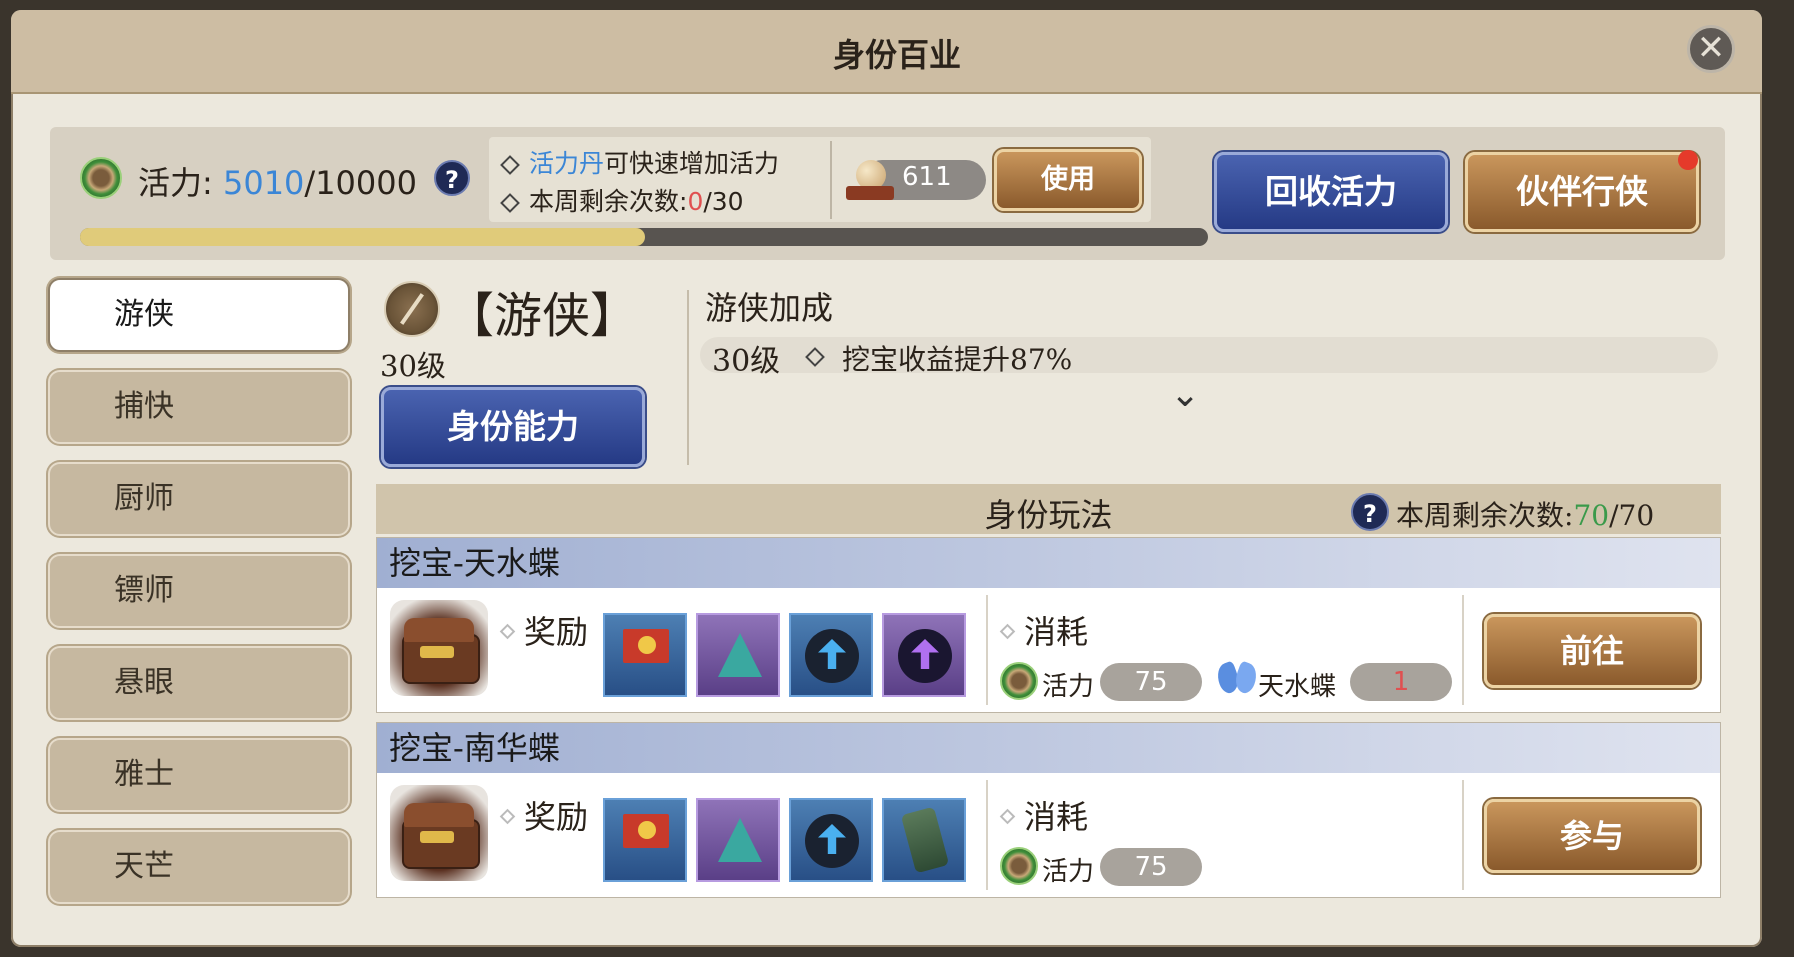 This screenshot has width=1794, height=957. Describe the element at coordinates (1056, 632) in the screenshot. I see `activity-1-cost-label: 消耗` at that location.